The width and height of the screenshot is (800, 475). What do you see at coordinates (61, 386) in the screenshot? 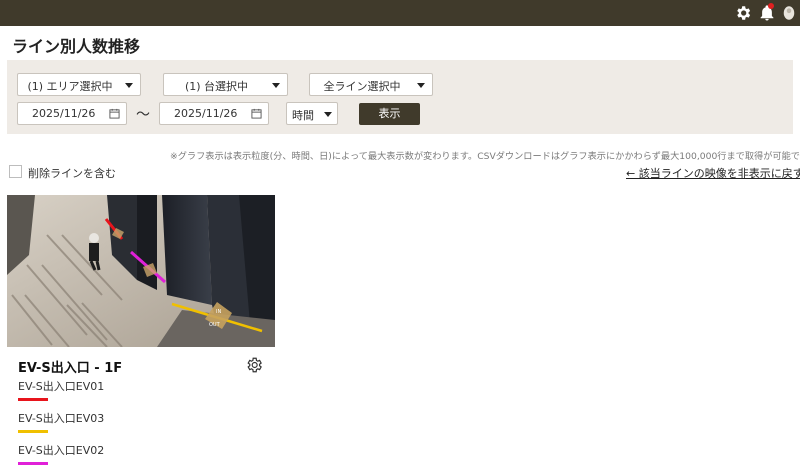
I see `line-item-label: EV-S出入口EV01` at bounding box center [61, 386].